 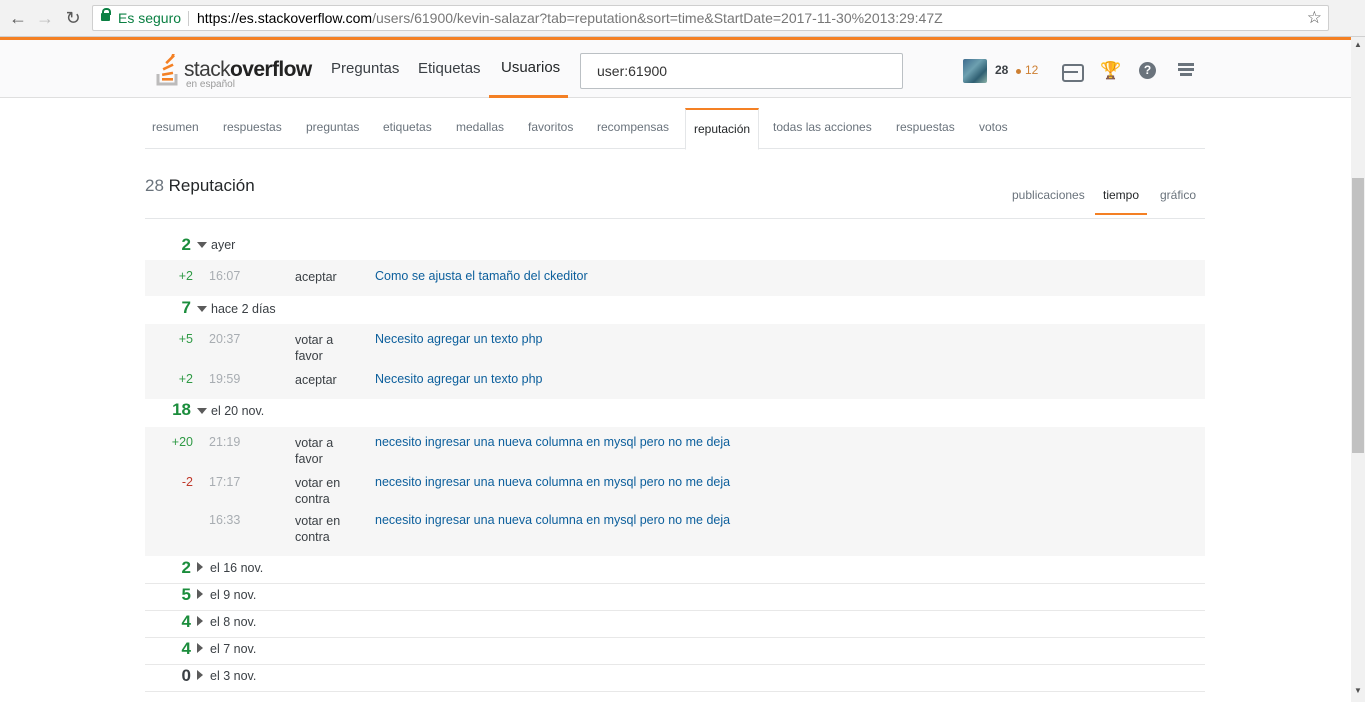 I want to click on rep-day-group: 4 el 8 nov., so click(x=675, y=624).